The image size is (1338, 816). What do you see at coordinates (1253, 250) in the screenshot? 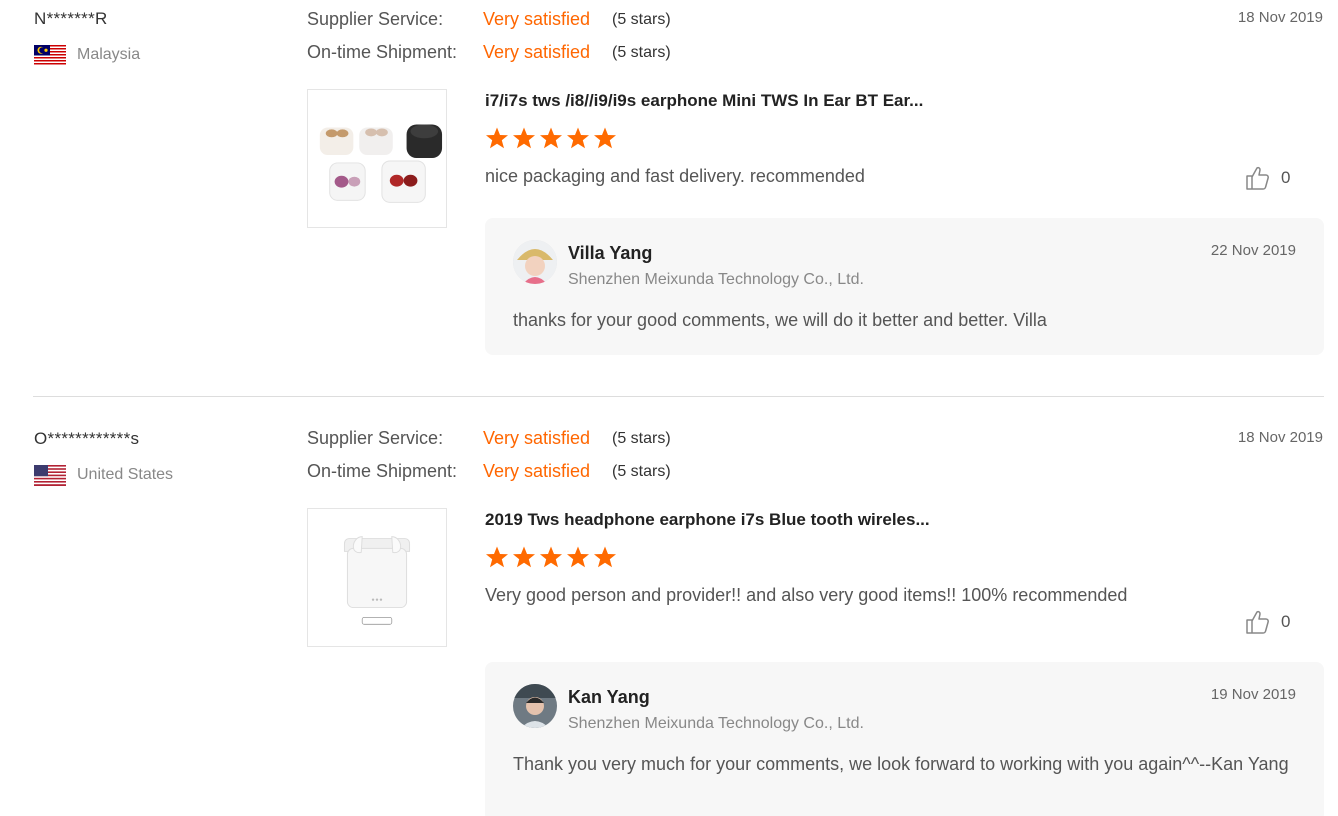
I see `reply-date: 22 Nov 2019` at bounding box center [1253, 250].